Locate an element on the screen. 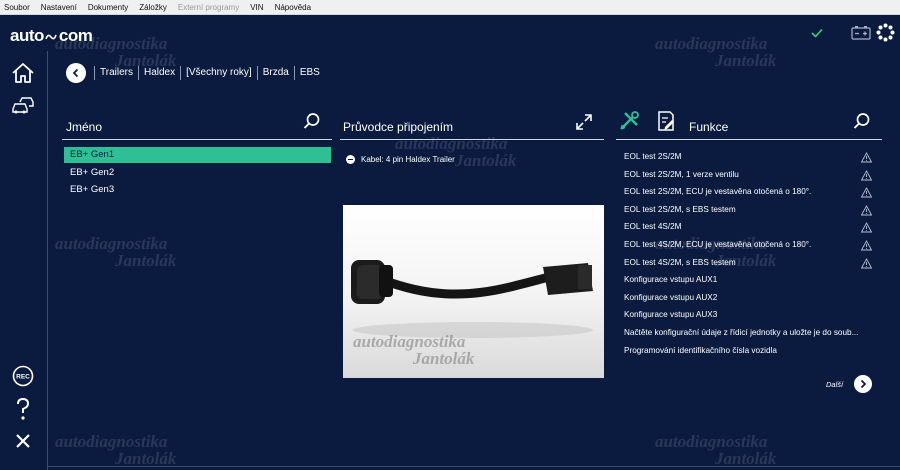  menu-item-soubor: Soubor is located at coordinates (17, 7).